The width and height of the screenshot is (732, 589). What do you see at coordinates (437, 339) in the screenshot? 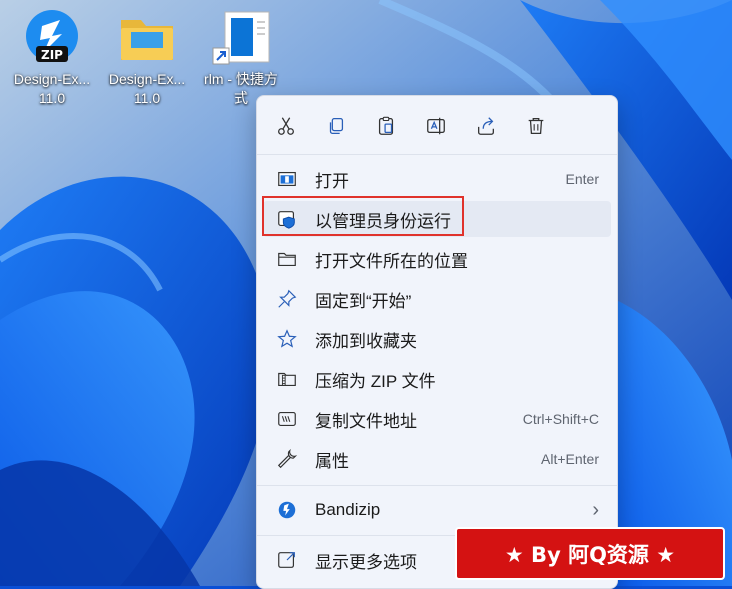
I see `menu-item-add-to-favorites: 添加到收藏夹` at bounding box center [437, 339].